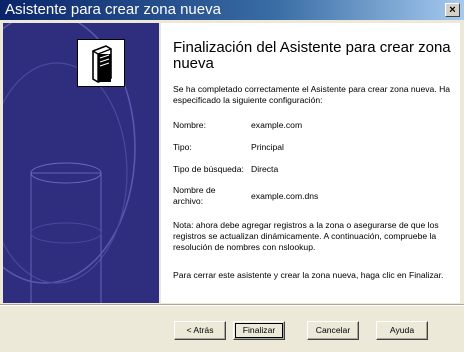 The height and width of the screenshot is (352, 464). What do you see at coordinates (265, 169) in the screenshot?
I see `summary-value: Directa` at bounding box center [265, 169].